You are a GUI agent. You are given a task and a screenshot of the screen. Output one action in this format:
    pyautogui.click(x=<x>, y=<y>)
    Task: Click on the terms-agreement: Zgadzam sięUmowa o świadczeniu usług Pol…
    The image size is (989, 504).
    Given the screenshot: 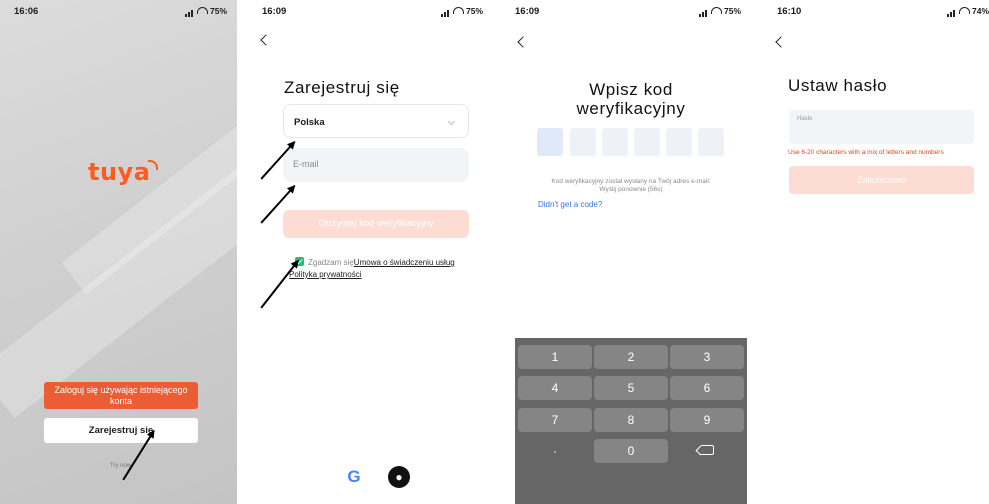 What is the action you would take?
    pyautogui.click(x=386, y=269)
    